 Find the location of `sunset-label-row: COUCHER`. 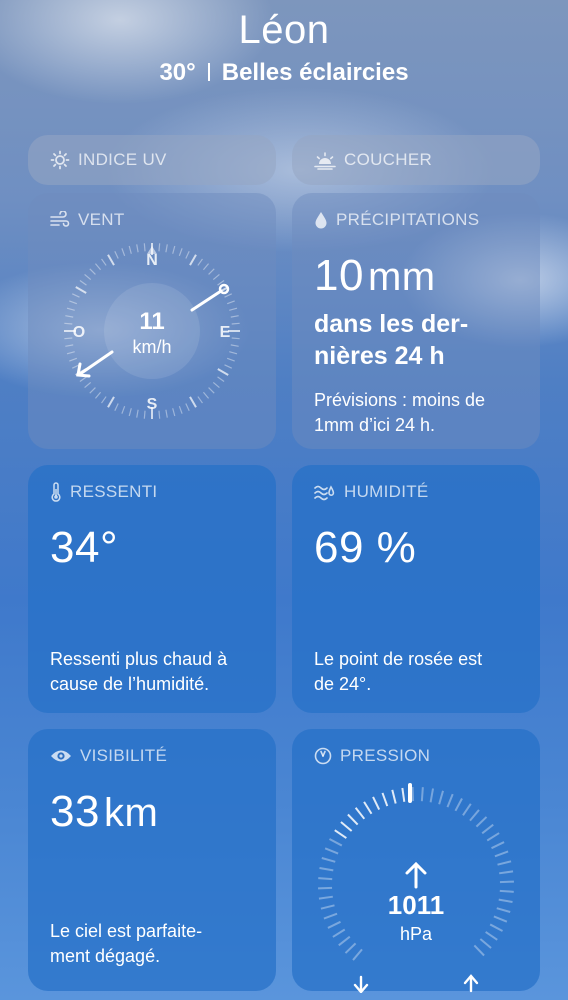

sunset-label-row: COUCHER is located at coordinates (373, 160).